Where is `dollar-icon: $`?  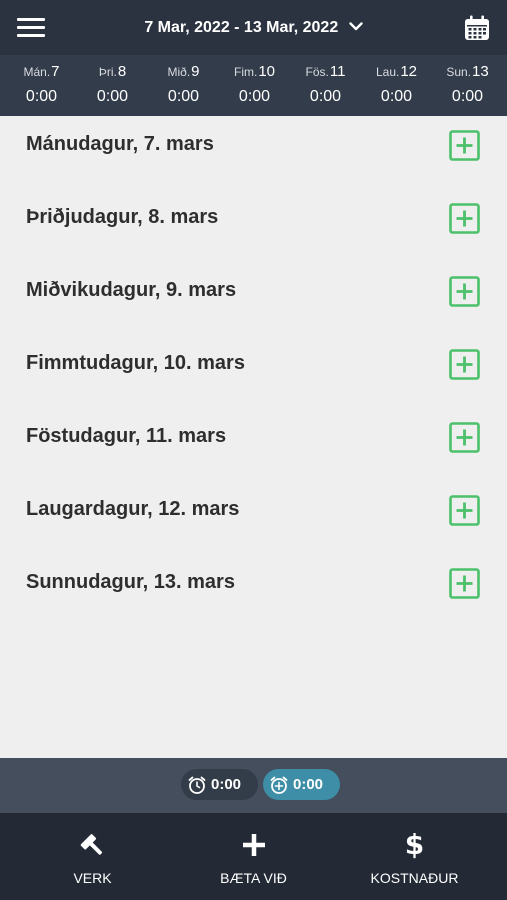 dollar-icon: $ is located at coordinates (414, 844).